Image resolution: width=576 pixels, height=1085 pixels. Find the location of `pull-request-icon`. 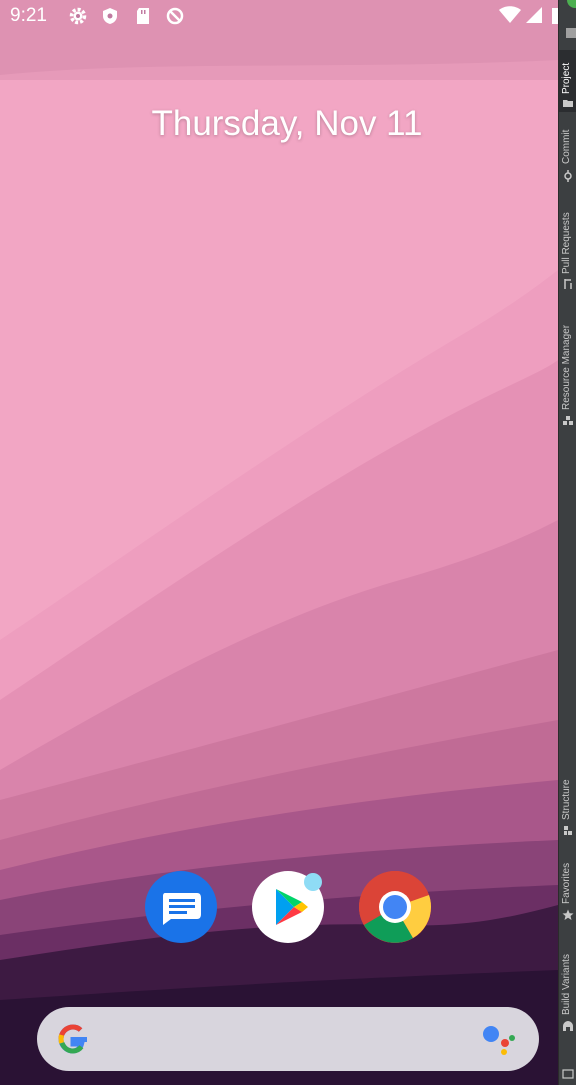

pull-request-icon is located at coordinates (568, 284).